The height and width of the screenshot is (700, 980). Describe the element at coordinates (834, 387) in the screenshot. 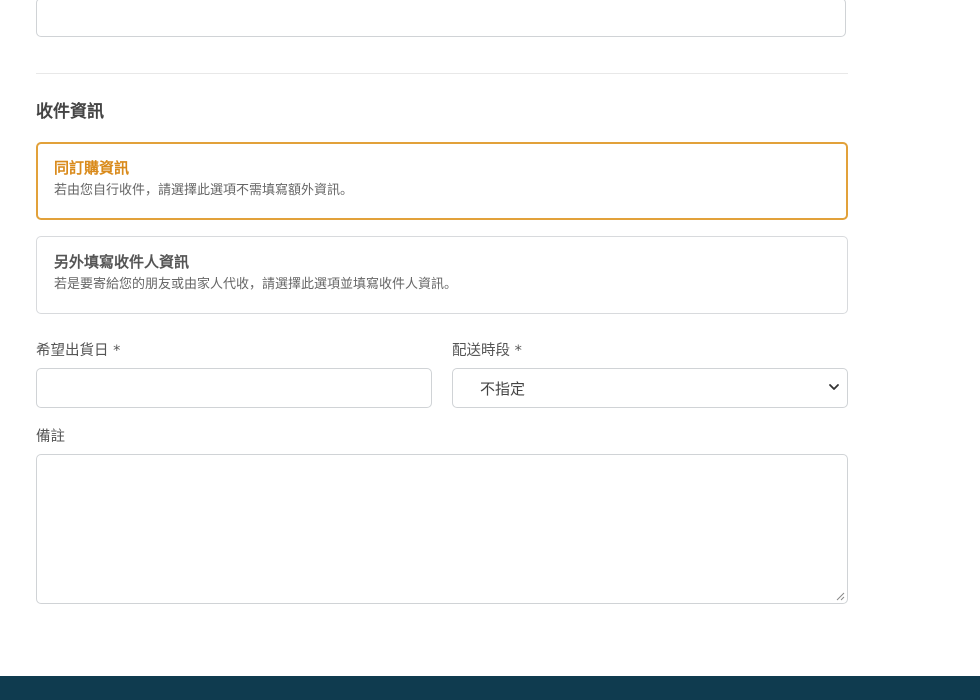

I see `chevron-down-icon` at that location.